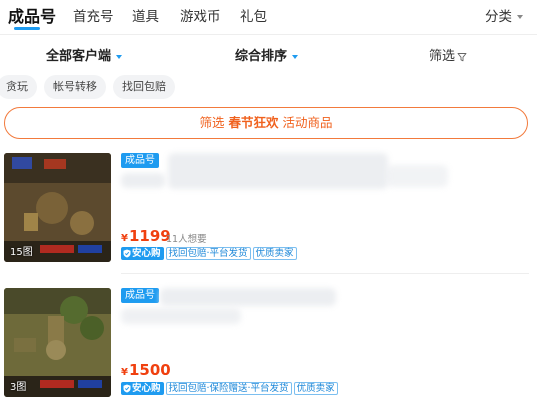  What do you see at coordinates (18, 387) in the screenshot?
I see `image-count: 3图` at bounding box center [18, 387].